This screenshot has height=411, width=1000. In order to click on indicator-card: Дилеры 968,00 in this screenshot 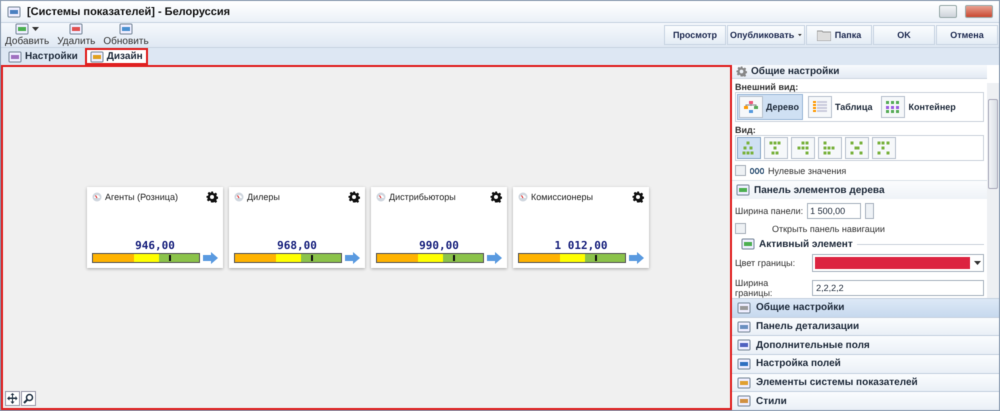, I will do `click(297, 227)`.